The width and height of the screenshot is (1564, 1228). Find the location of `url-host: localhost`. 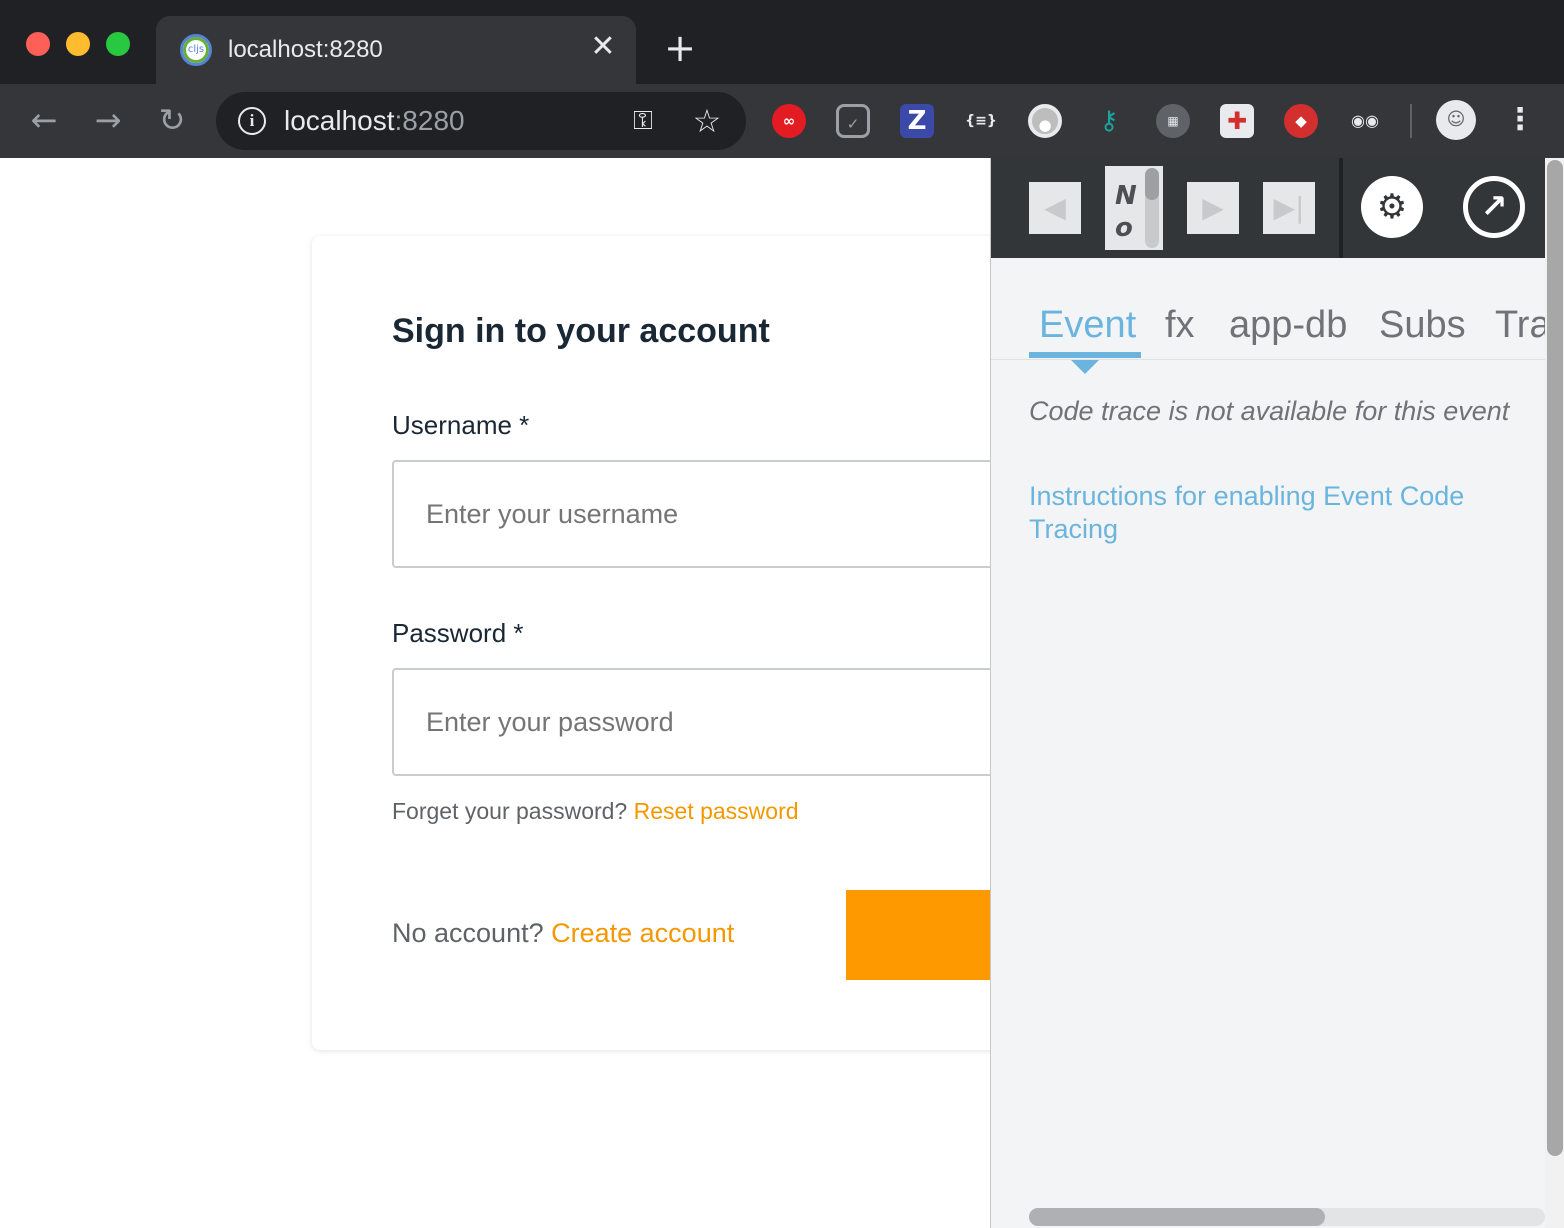

url-host: localhost is located at coordinates (339, 120).